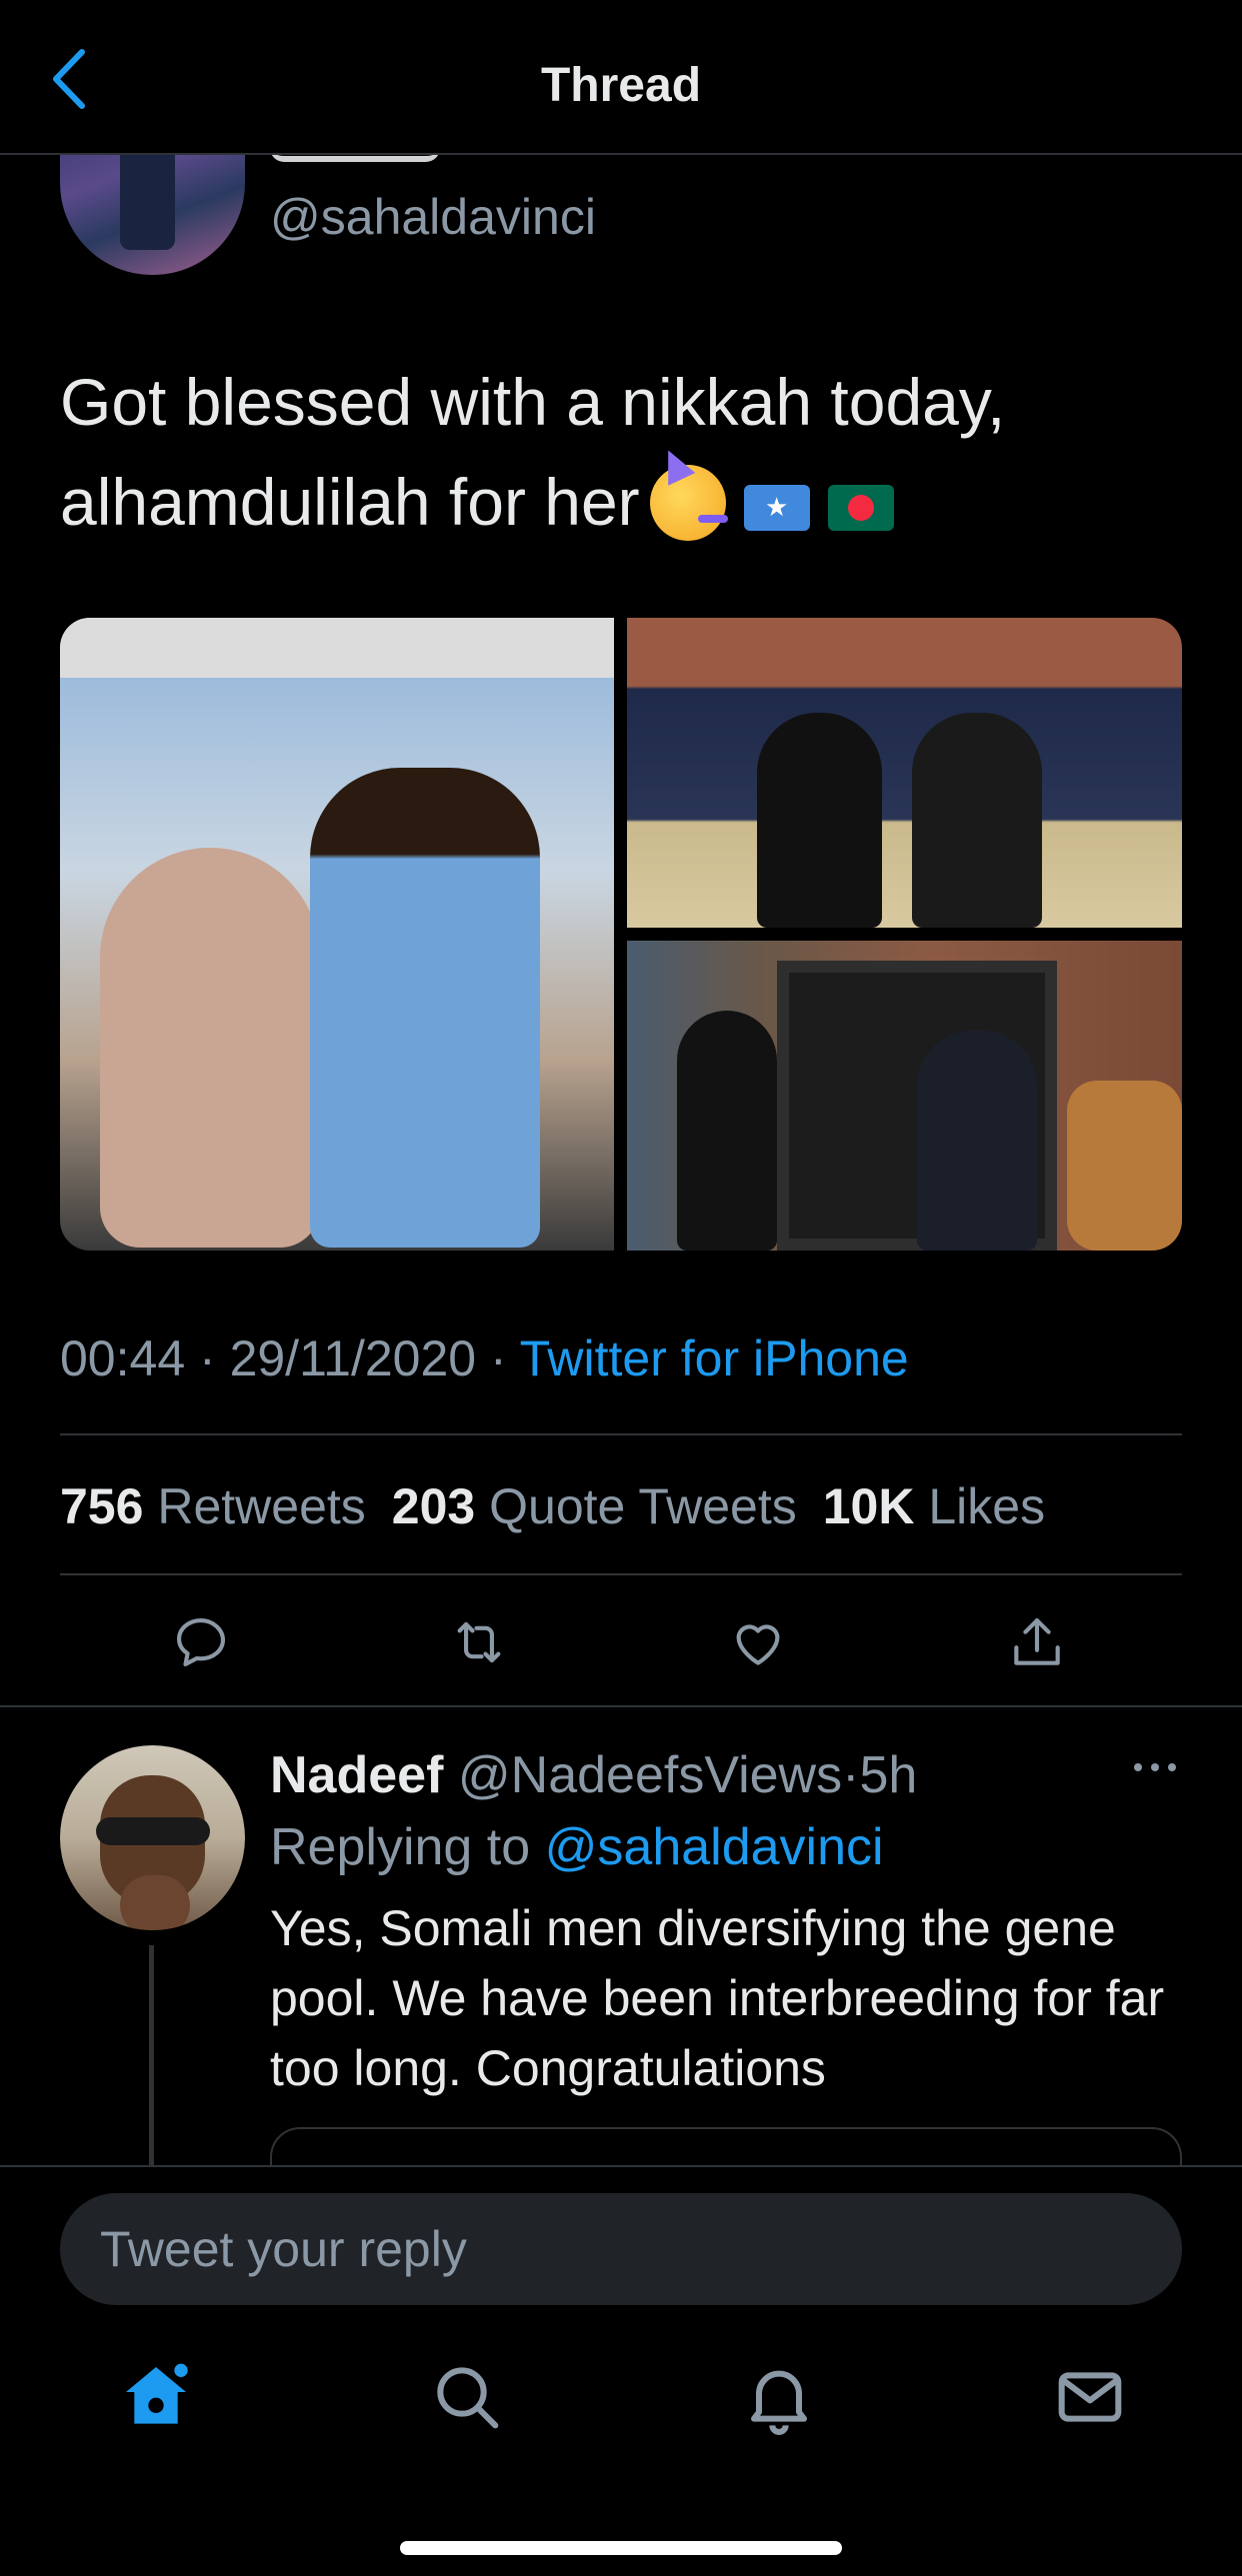 This screenshot has width=1242, height=2576. I want to click on retweets-count: 756, so click(102, 1506).